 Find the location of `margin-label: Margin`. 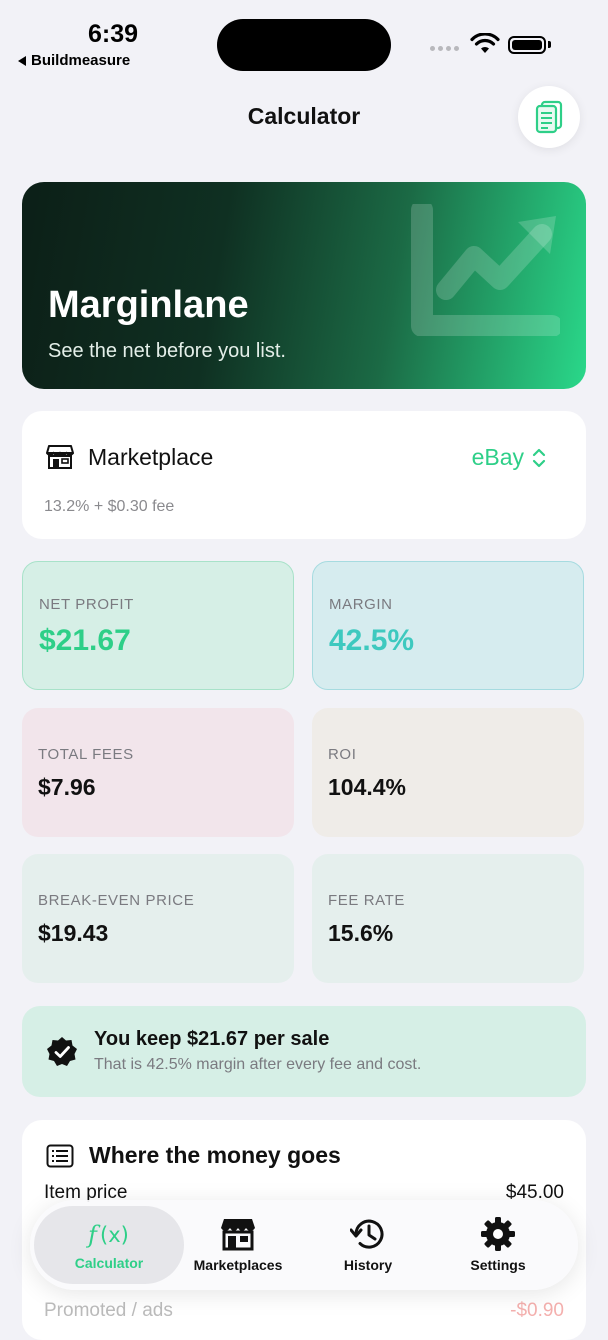

margin-label: Margin is located at coordinates (361, 604).